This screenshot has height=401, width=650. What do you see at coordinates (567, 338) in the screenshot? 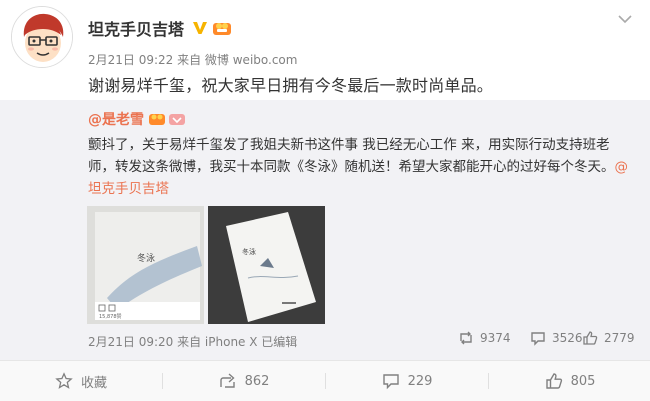
I see `original-comment-count: 3526` at bounding box center [567, 338].